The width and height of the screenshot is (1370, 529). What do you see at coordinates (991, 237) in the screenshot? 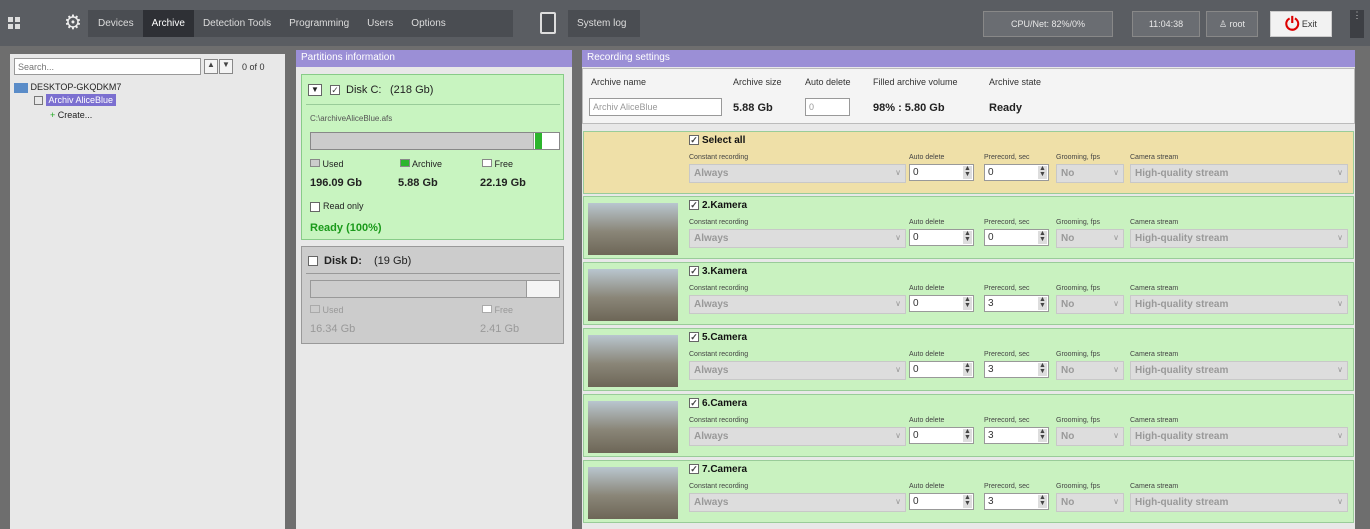
I see `prerecord-value: 0` at bounding box center [991, 237].